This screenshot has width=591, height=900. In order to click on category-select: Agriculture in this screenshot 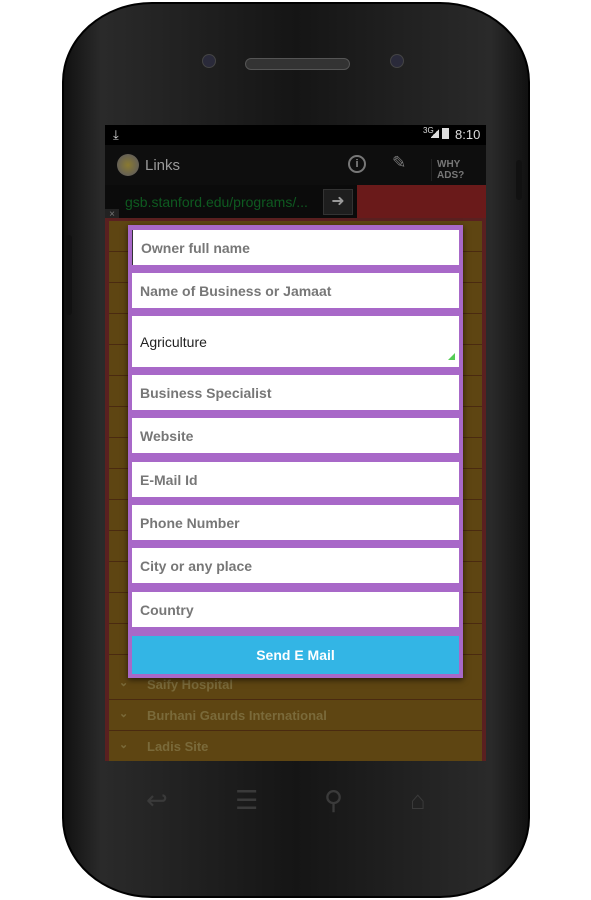, I will do `click(295, 341)`.